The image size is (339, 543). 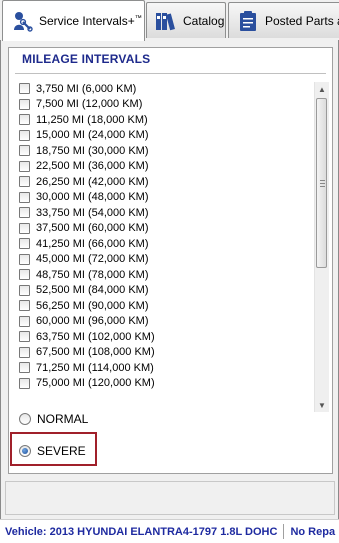 What do you see at coordinates (95, 352) in the screenshot?
I see `interval-label: 67,500 MI (108,000 KM)` at bounding box center [95, 352].